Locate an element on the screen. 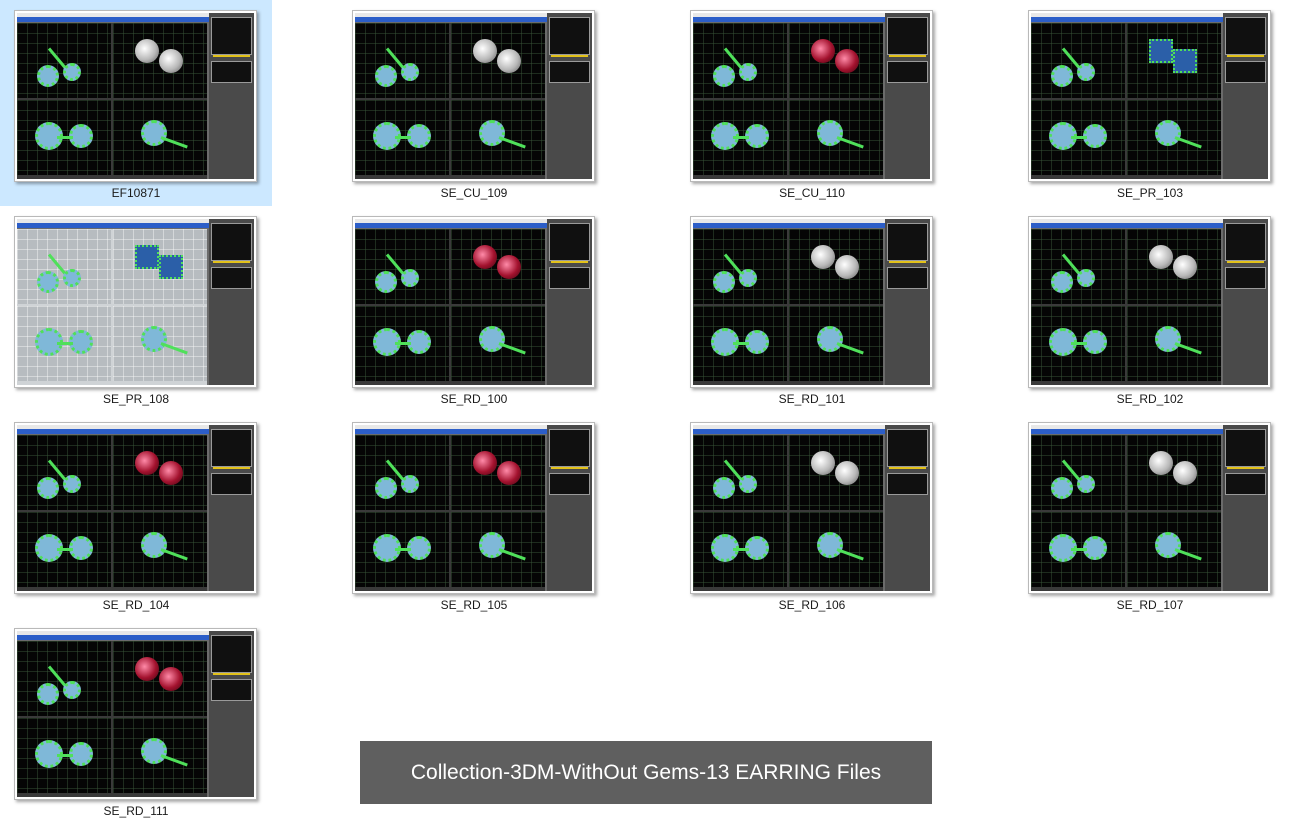 The width and height of the screenshot is (1292, 831). file-name-label: SE_CU_109 is located at coordinates (474, 193).